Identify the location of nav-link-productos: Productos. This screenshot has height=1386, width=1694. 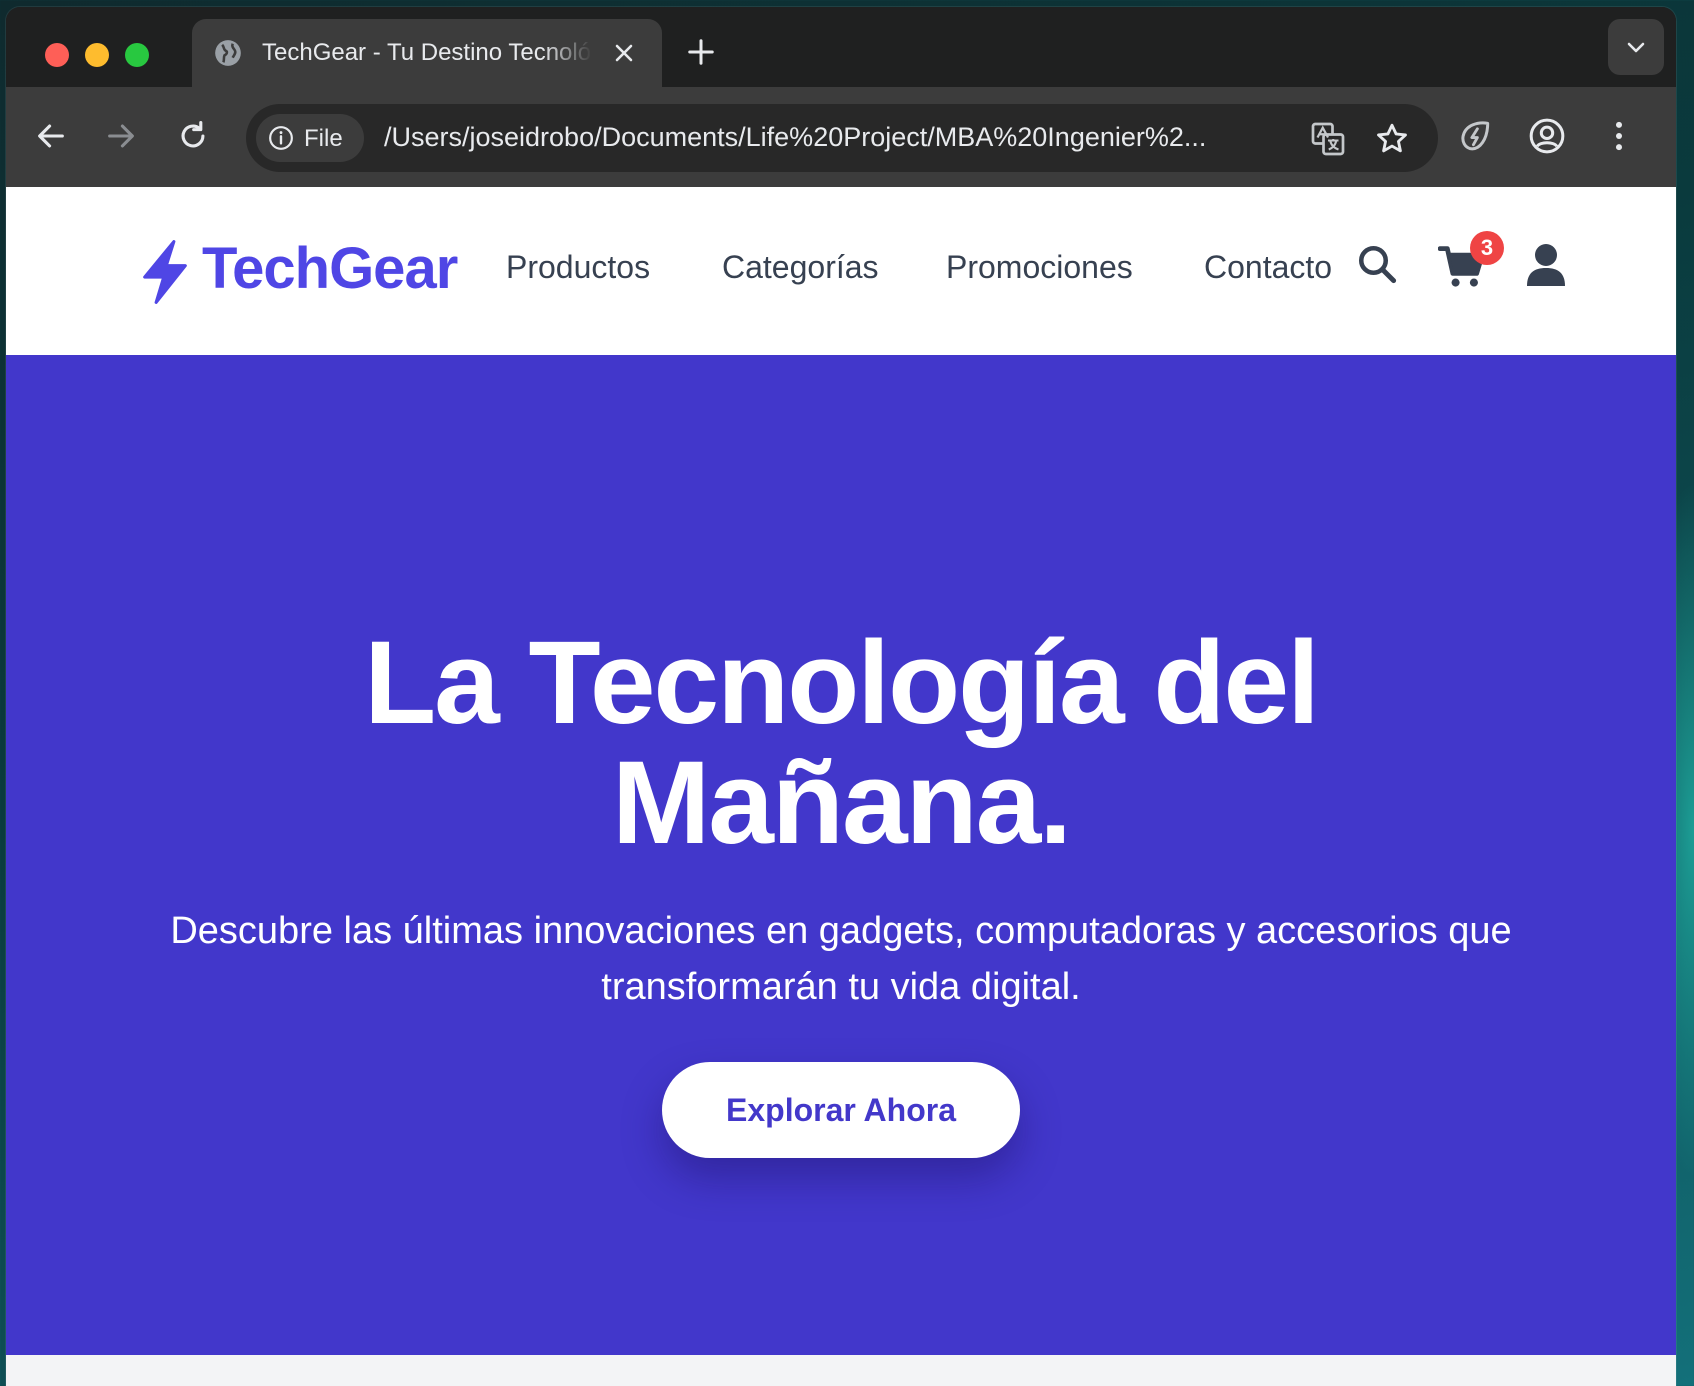
(578, 267).